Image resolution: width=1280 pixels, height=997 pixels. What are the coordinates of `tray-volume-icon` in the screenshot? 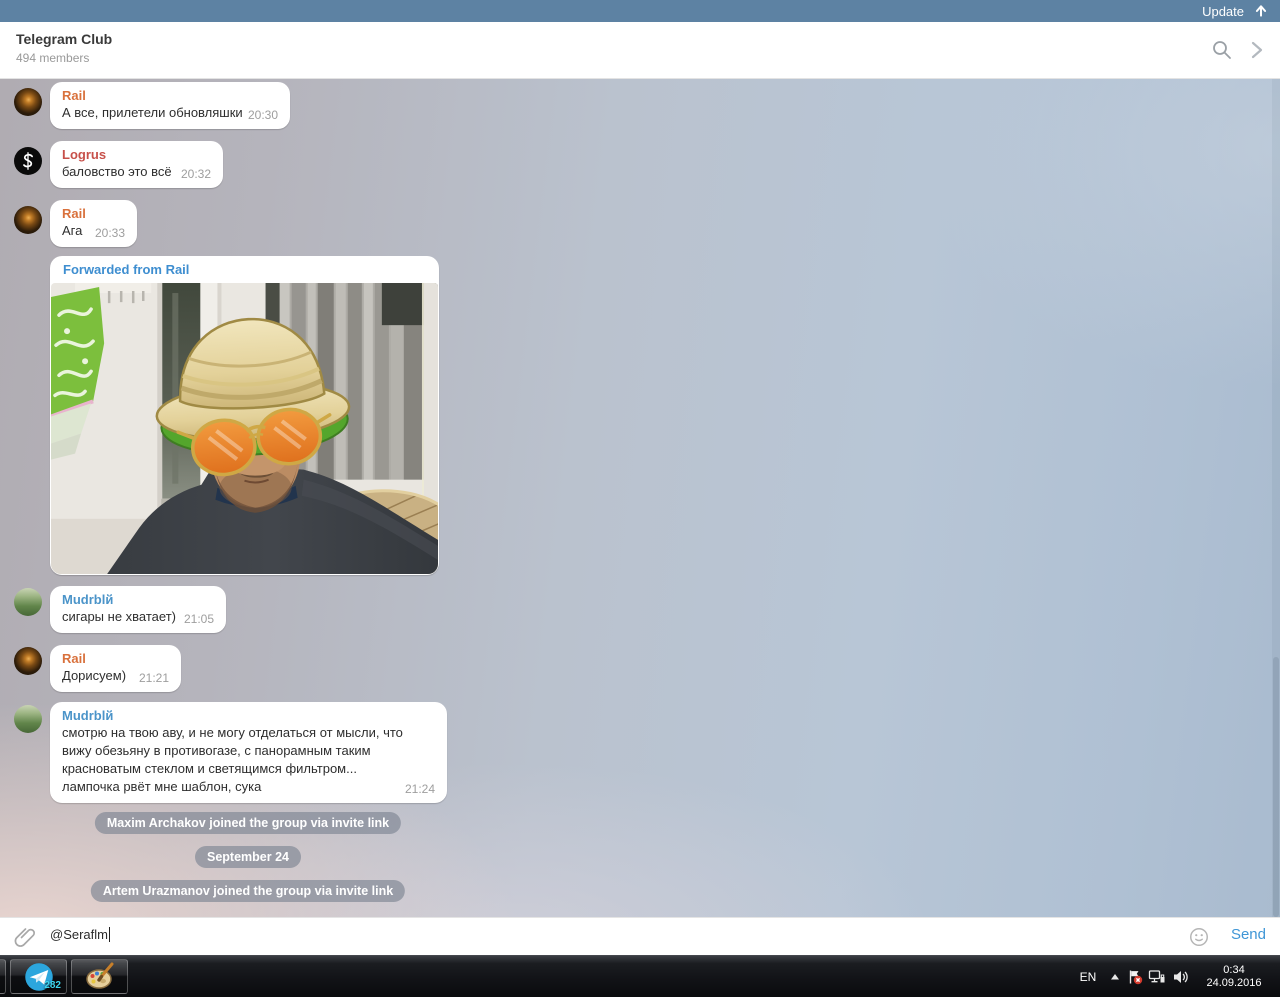 It's located at (1181, 976).